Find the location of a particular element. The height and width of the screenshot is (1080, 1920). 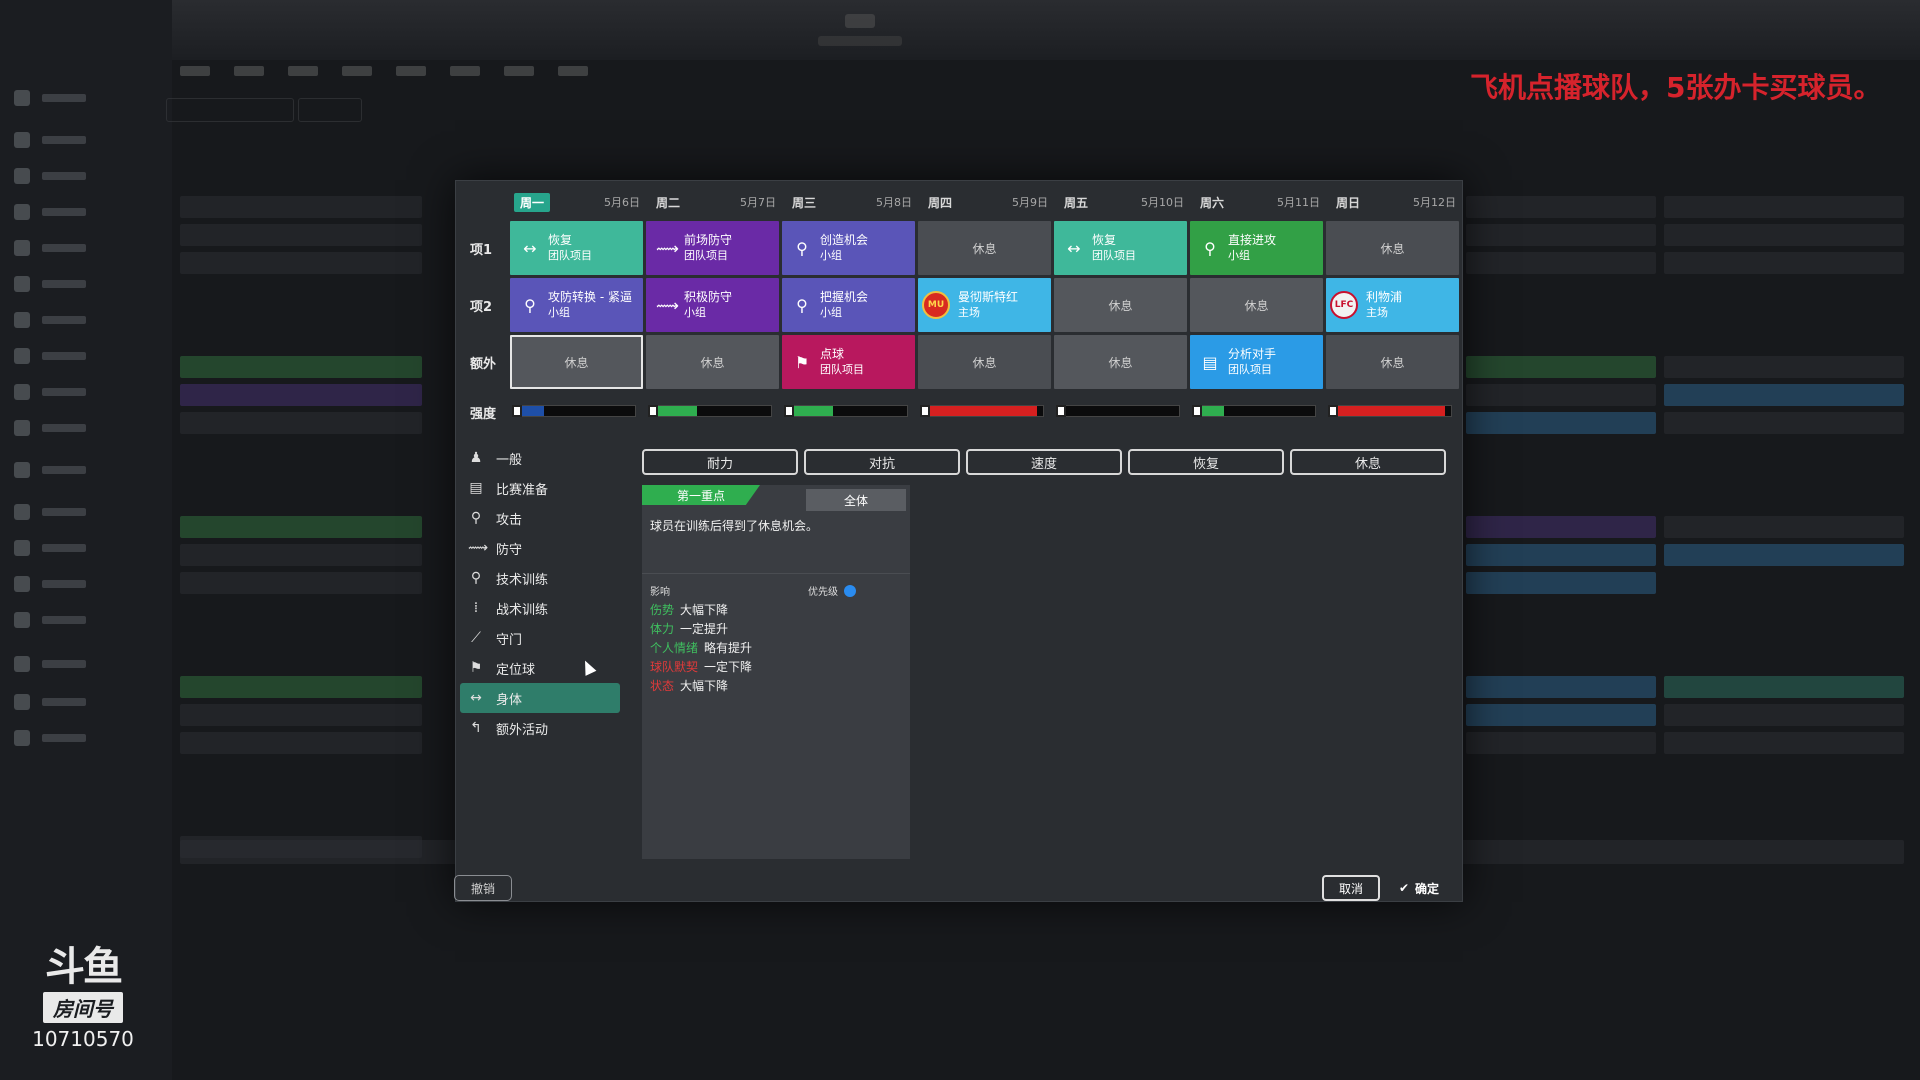

strength-button: 对抗 is located at coordinates (882, 462).